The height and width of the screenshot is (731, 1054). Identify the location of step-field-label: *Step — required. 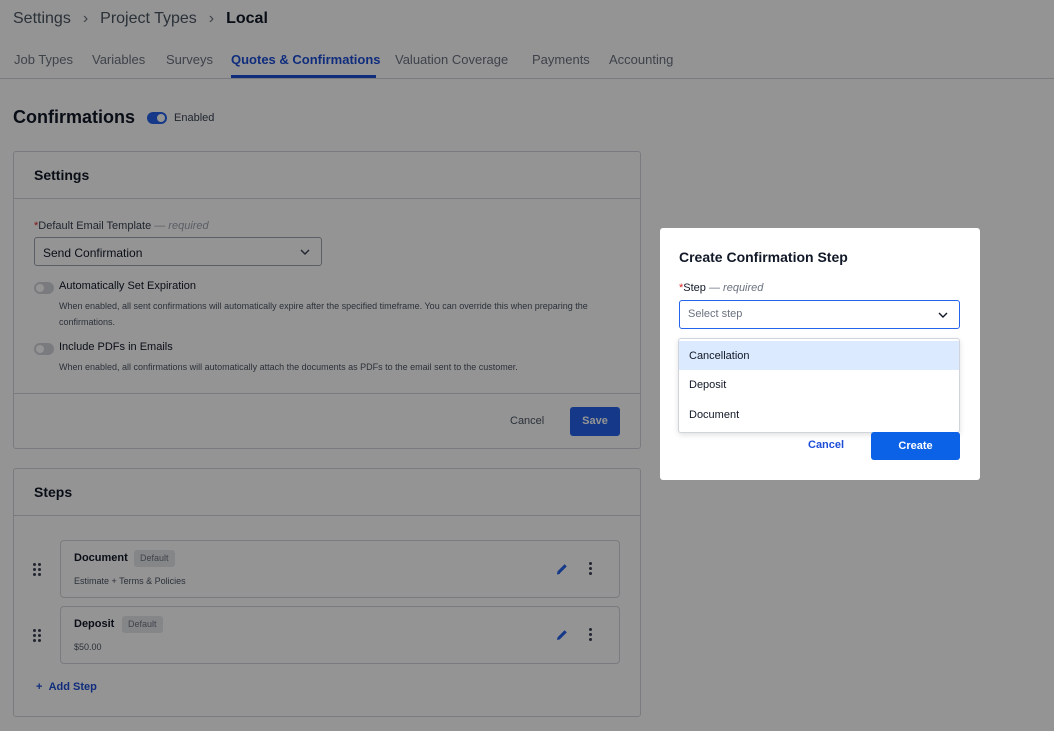
(721, 288).